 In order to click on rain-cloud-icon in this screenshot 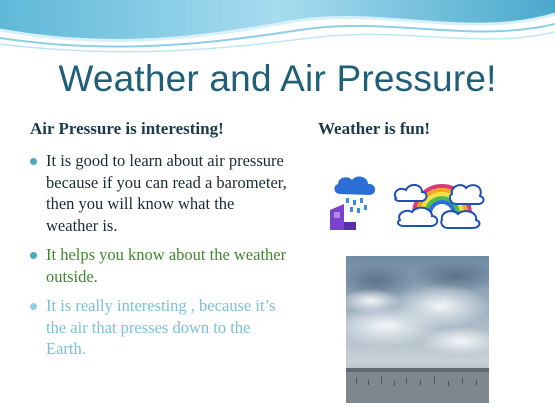, I will do `click(353, 203)`.